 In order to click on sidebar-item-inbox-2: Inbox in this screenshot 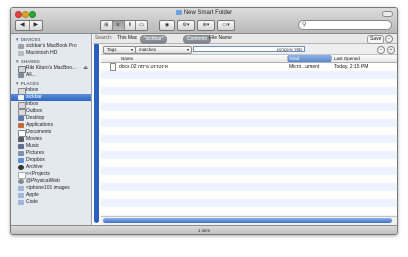, I will do `click(51, 105)`.